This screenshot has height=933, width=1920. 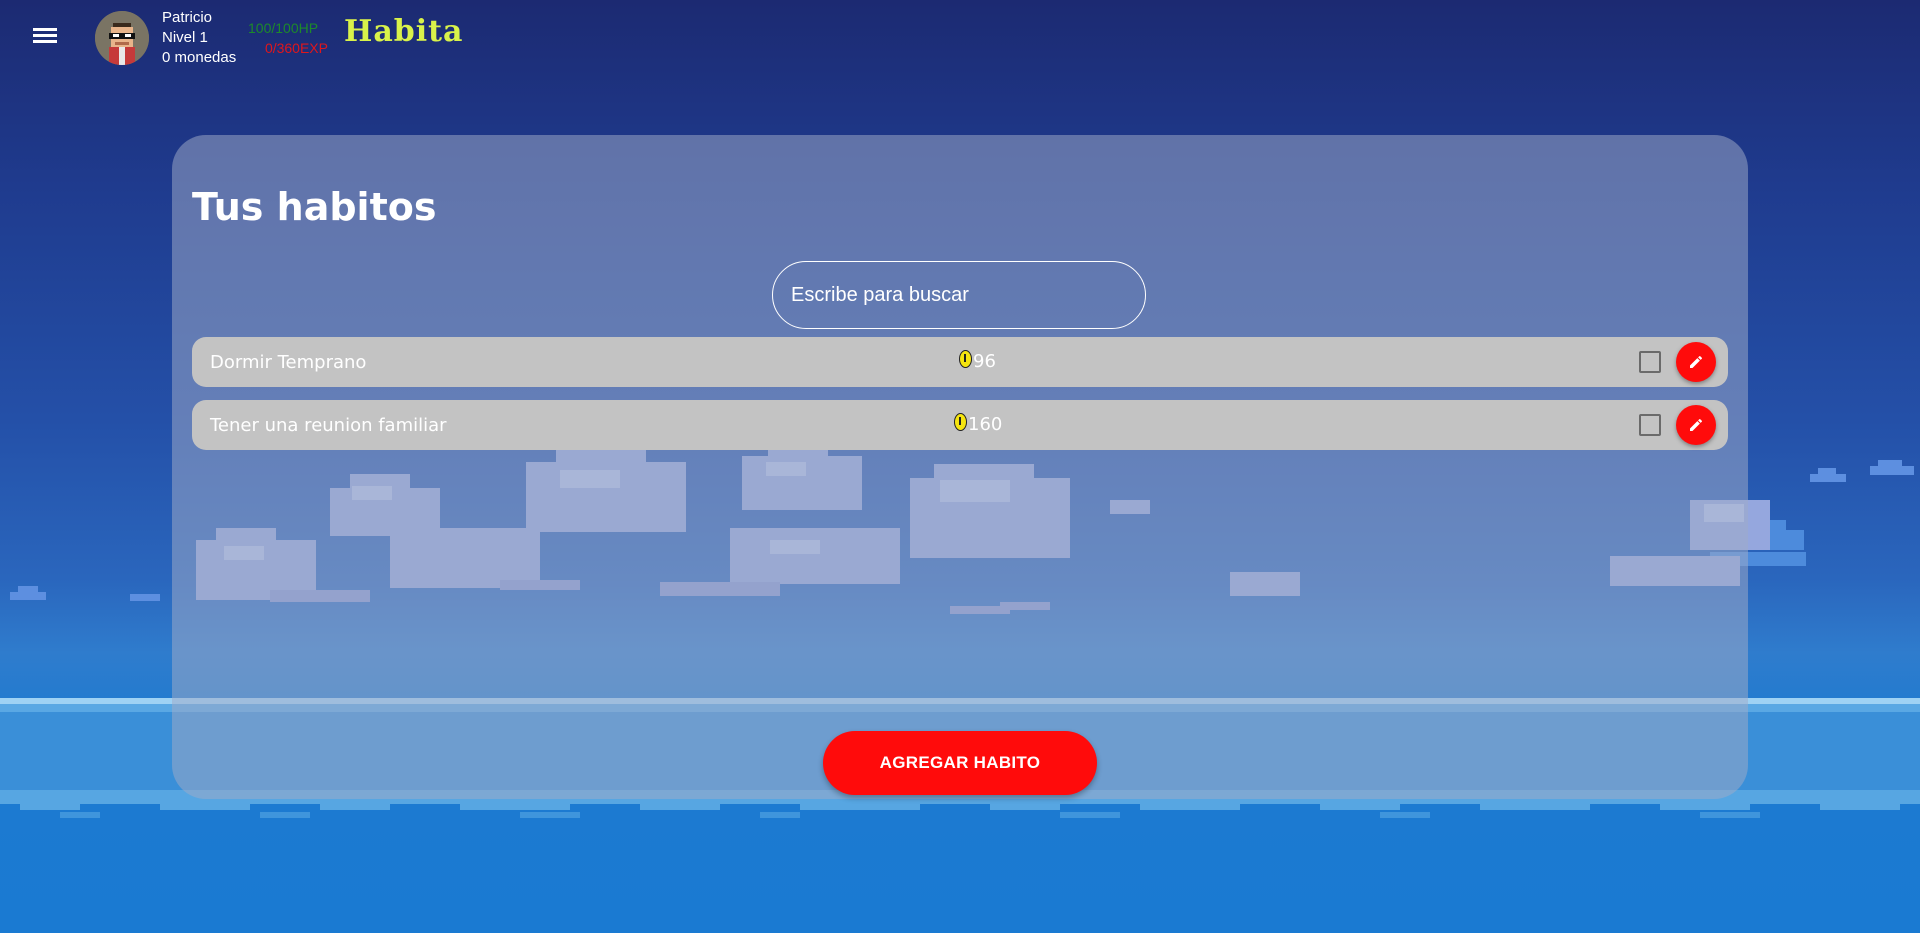 What do you see at coordinates (185, 37) in the screenshot?
I see `user-level: Nivel 1` at bounding box center [185, 37].